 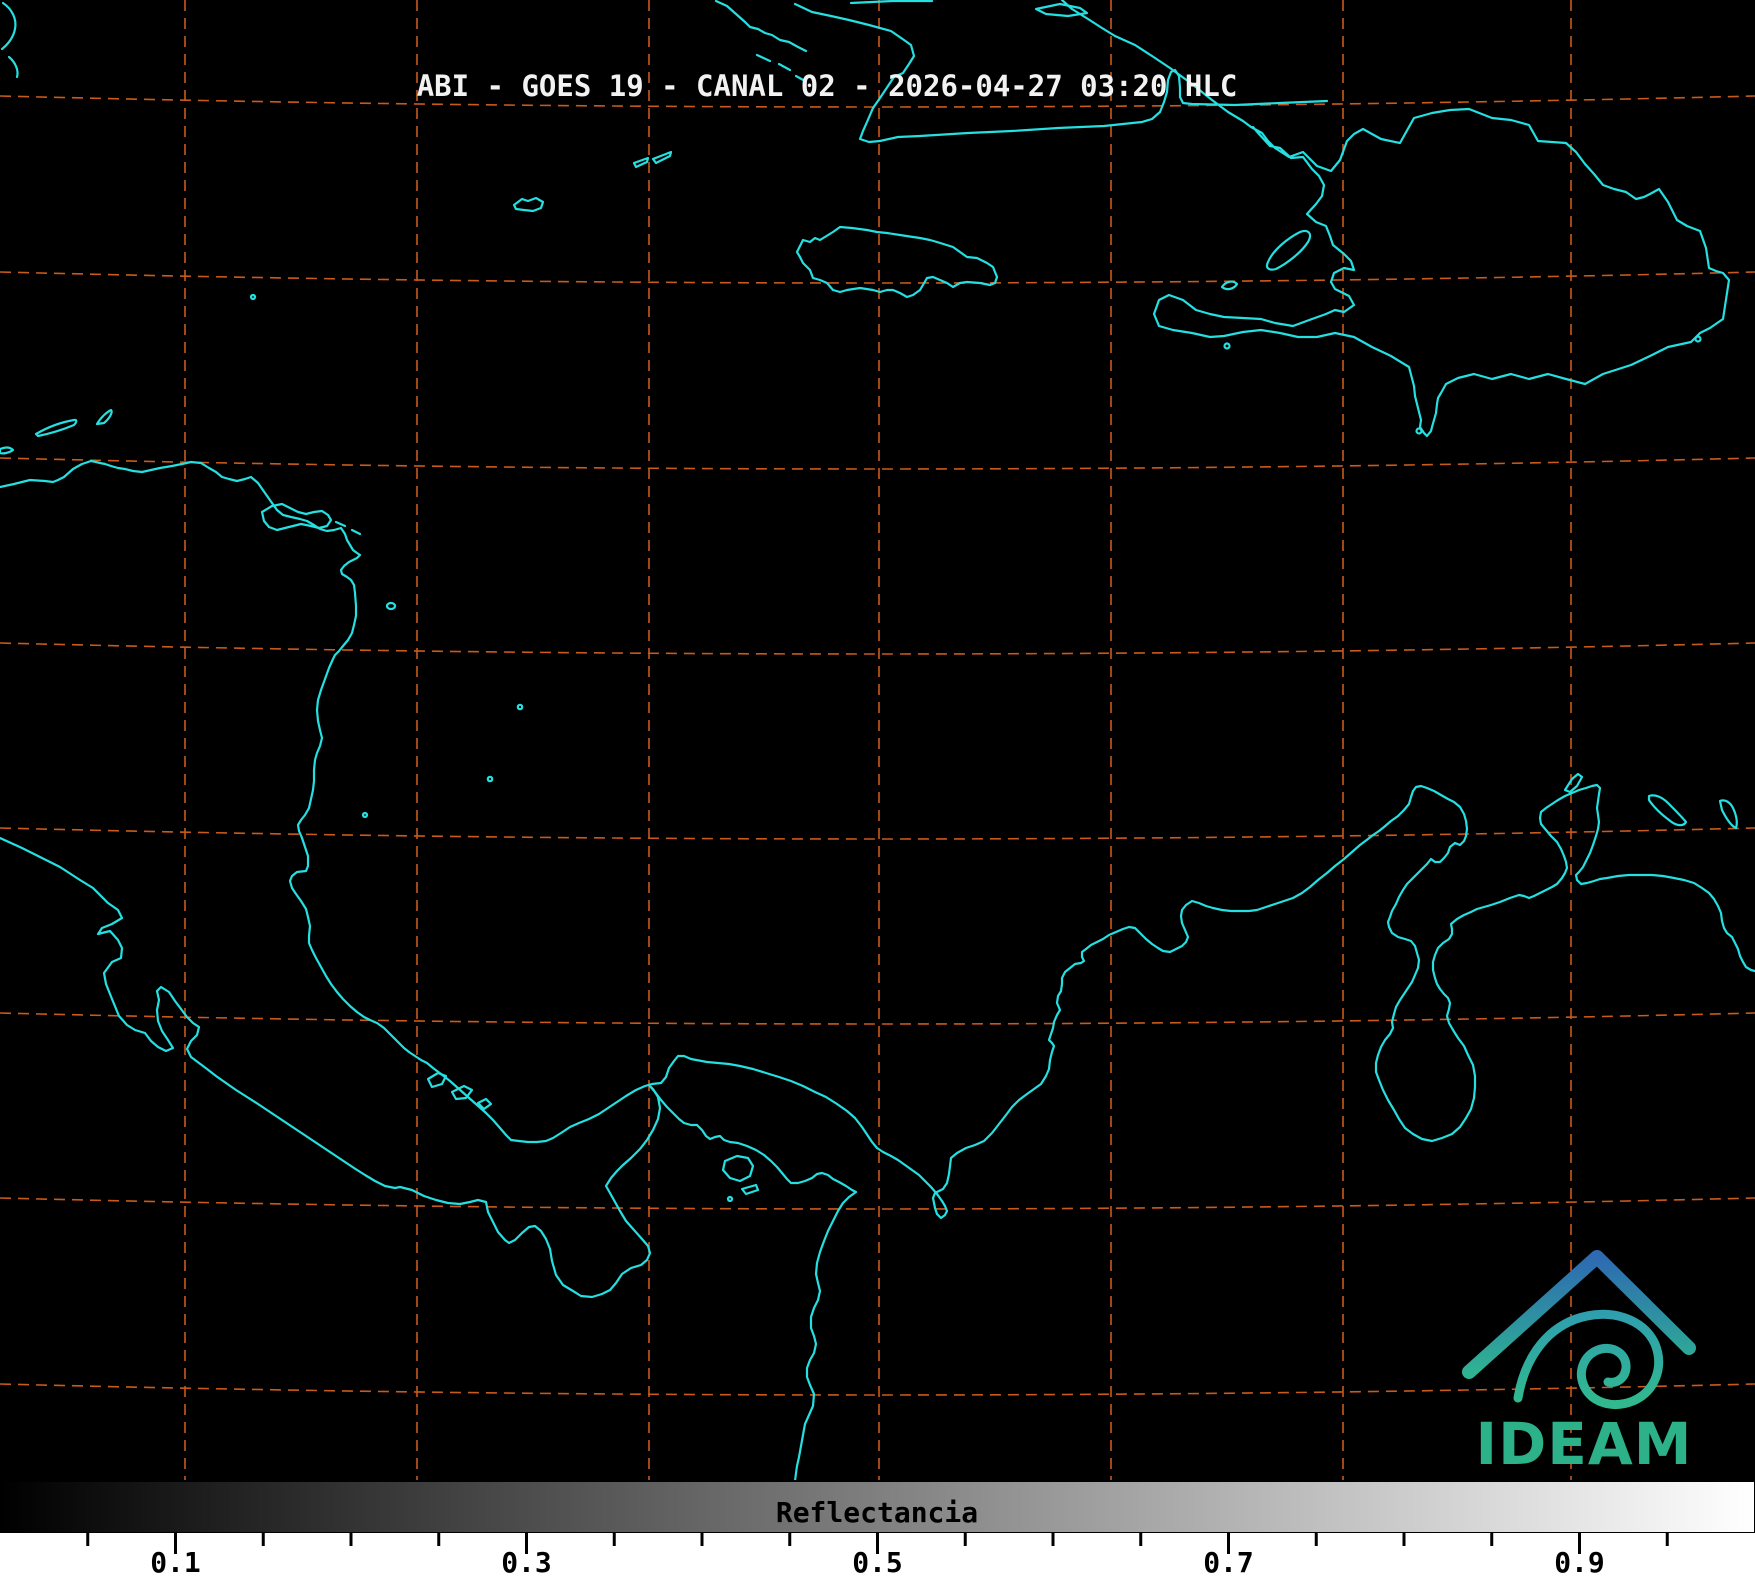 What do you see at coordinates (877, 1561) in the screenshot?
I see `colorbar-tick-label-0.5: 0.5` at bounding box center [877, 1561].